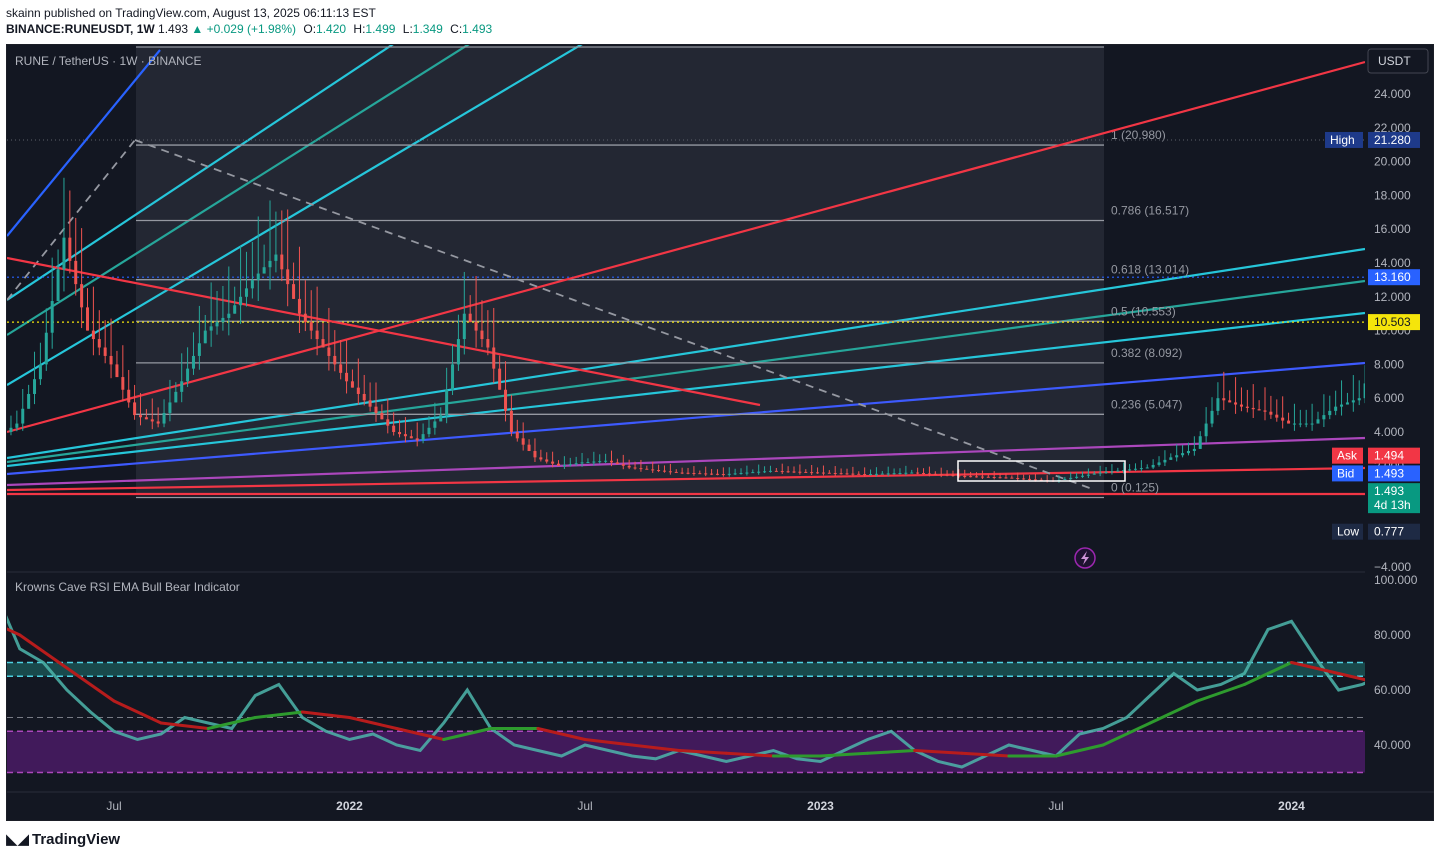 The image size is (1440, 857). Describe the element at coordinates (1291, 806) in the screenshot. I see `time-tick-label: 2024` at that location.